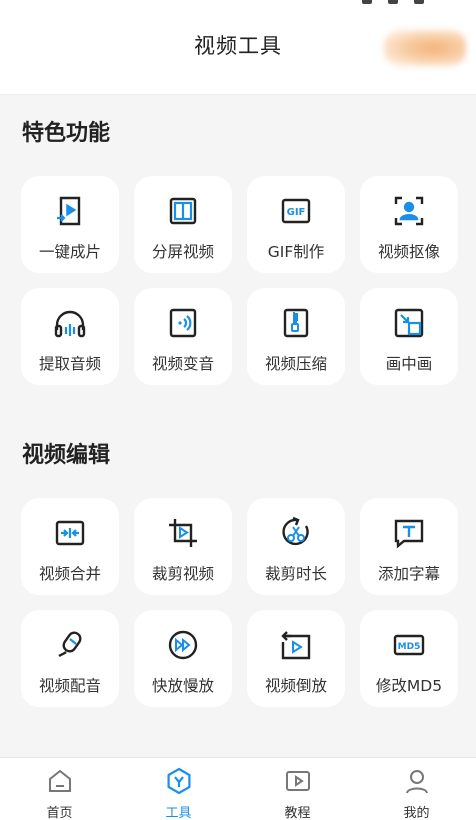  What do you see at coordinates (408, 252) in the screenshot?
I see `tool-label: 视频抠像` at bounding box center [408, 252].